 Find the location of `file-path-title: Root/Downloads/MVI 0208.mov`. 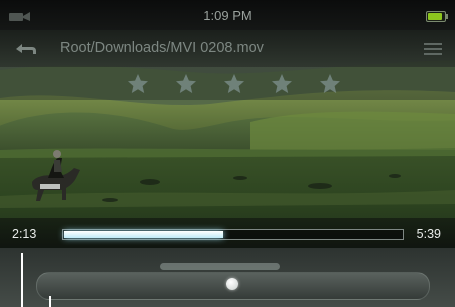

file-path-title: Root/Downloads/MVI 0208.mov is located at coordinates (162, 48).